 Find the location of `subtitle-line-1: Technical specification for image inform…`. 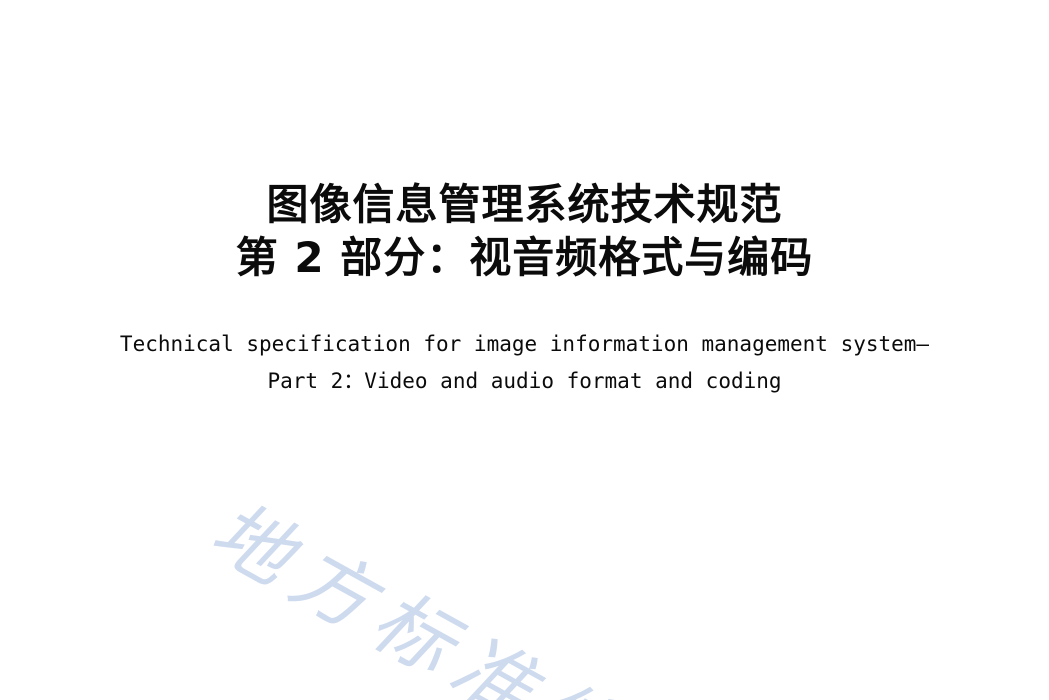

subtitle-line-1: Technical specification for image inform… is located at coordinates (524, 344).